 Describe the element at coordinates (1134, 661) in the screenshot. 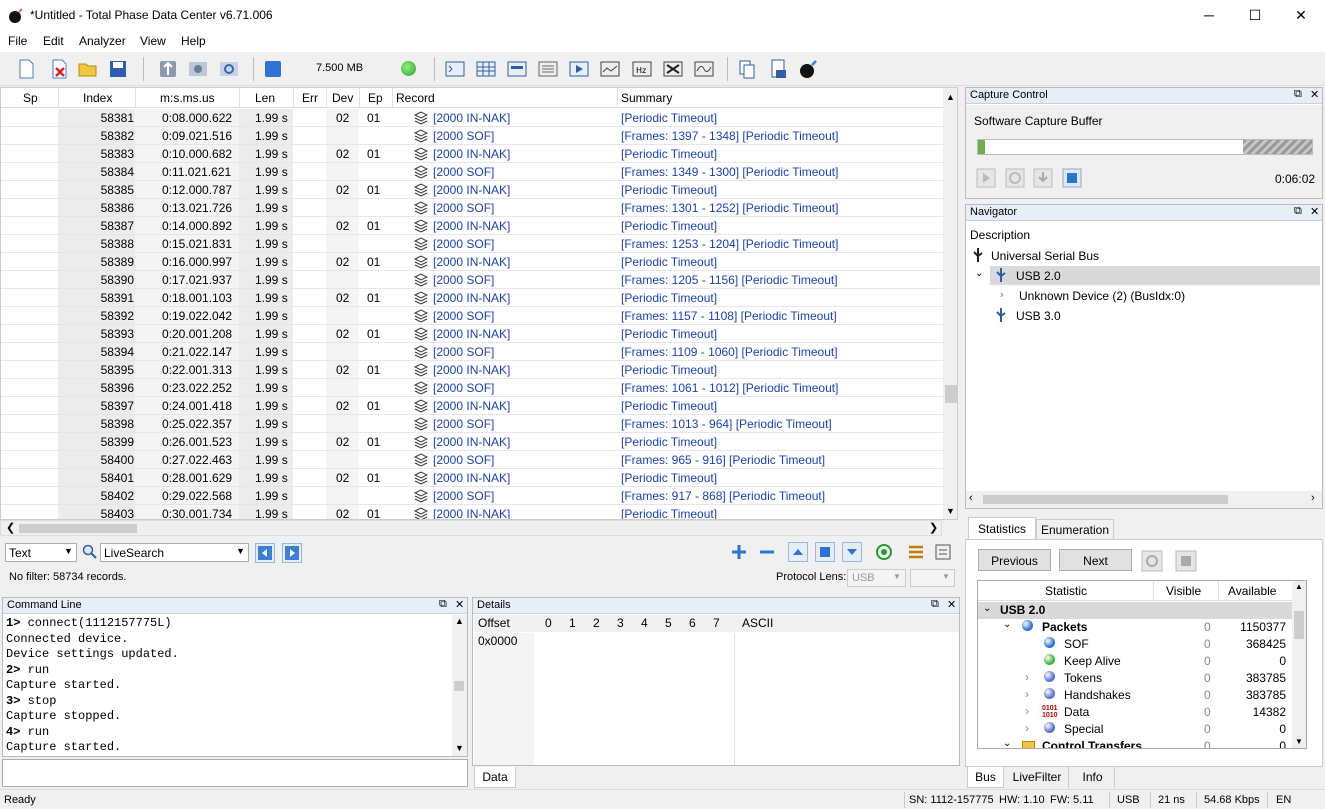

I see `statistics-row: Keep Alive 0 0` at that location.